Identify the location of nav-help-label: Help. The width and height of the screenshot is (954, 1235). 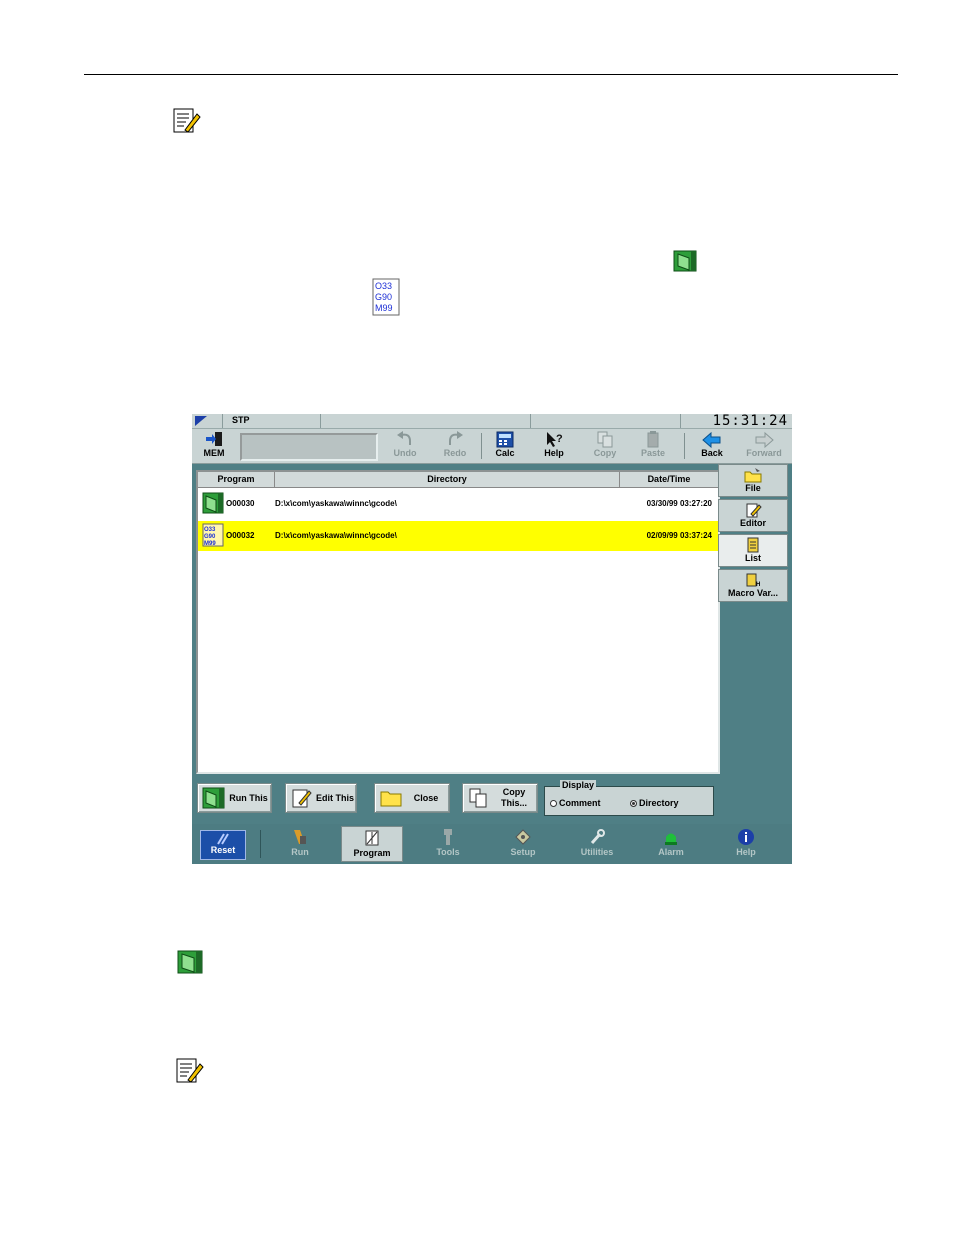
(746, 852).